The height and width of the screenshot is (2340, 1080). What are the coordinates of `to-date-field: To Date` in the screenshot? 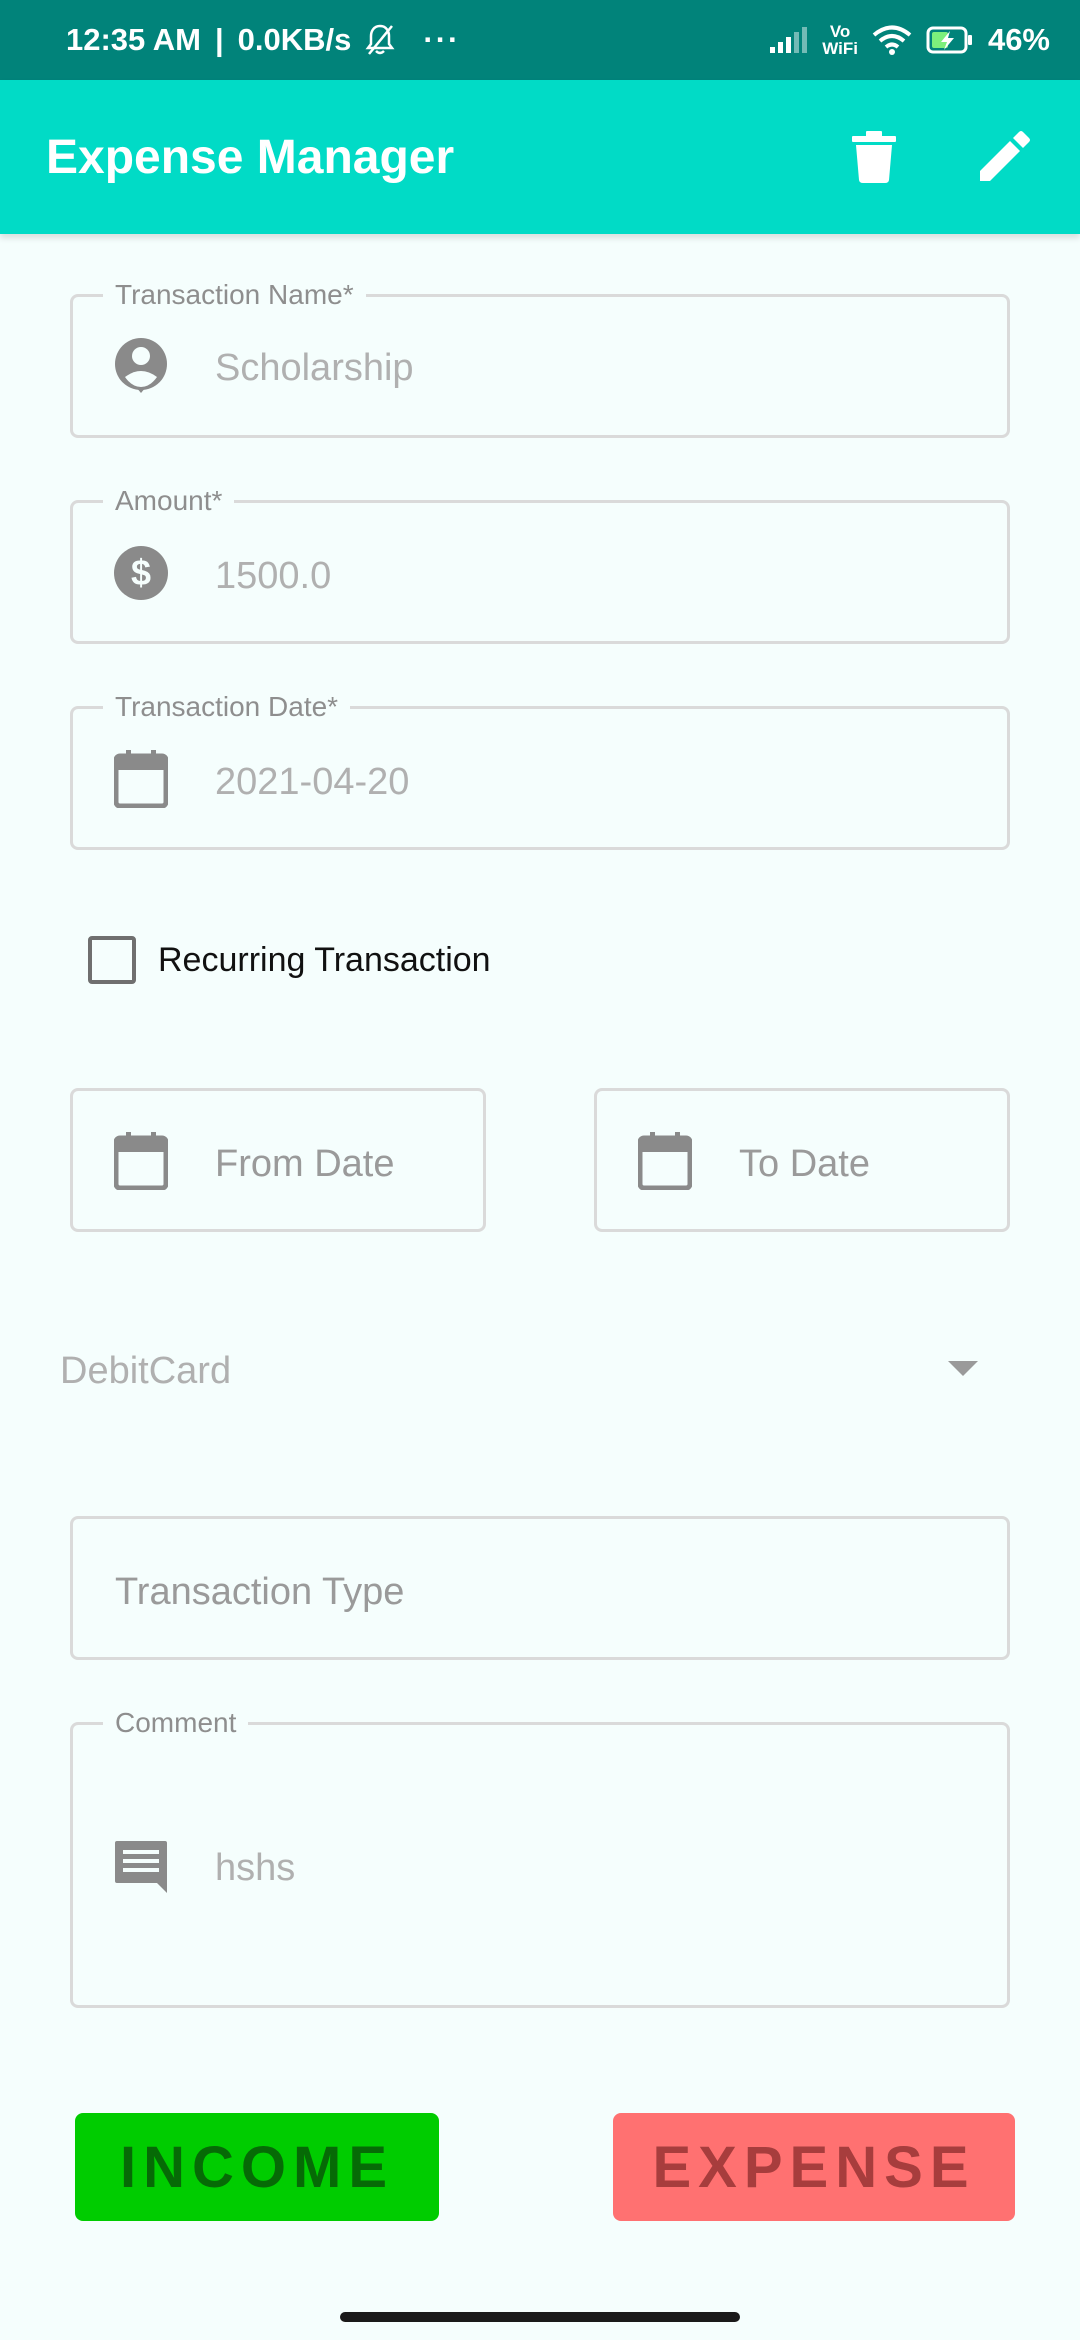 It's located at (802, 1160).